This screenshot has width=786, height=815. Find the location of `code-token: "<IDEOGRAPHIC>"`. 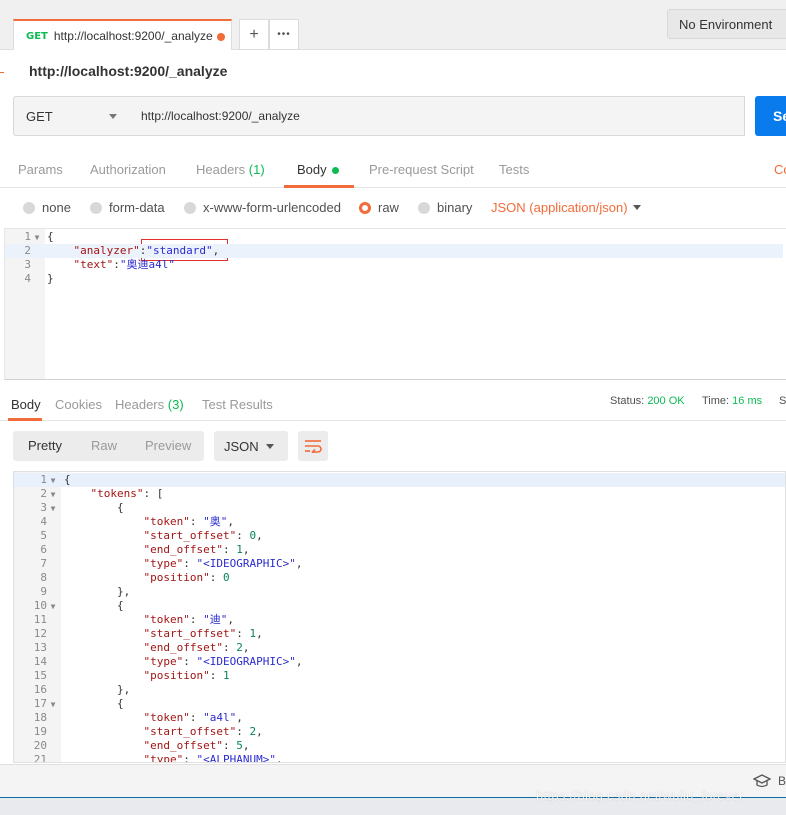

code-token: "<IDEOGRAPHIC>" is located at coordinates (246, 563).